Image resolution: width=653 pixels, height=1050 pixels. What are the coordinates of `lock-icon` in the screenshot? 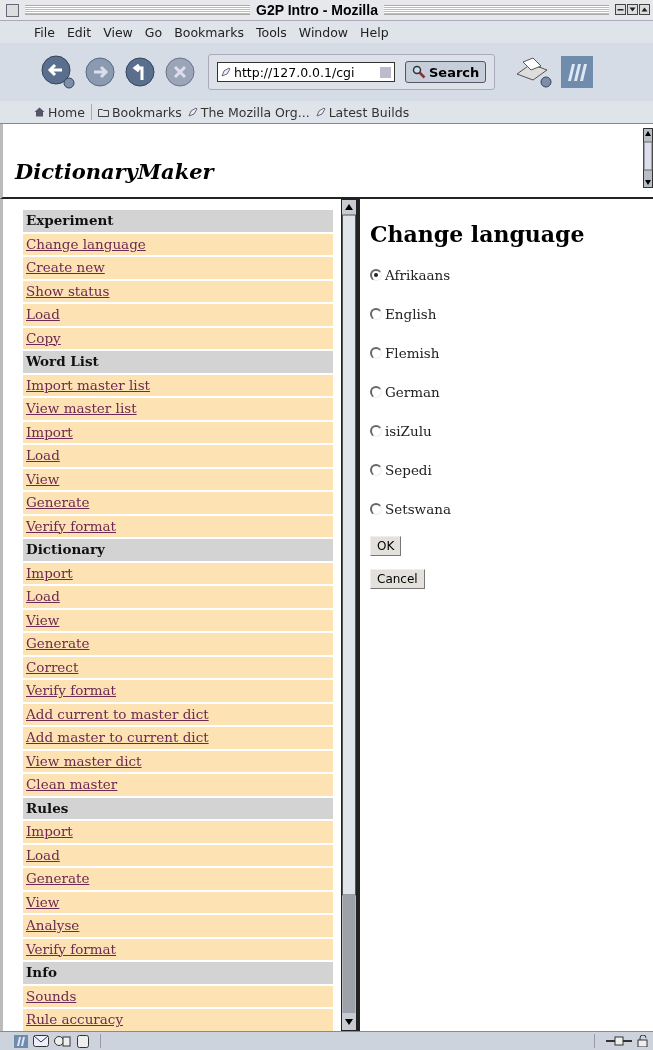 It's located at (643, 1041).